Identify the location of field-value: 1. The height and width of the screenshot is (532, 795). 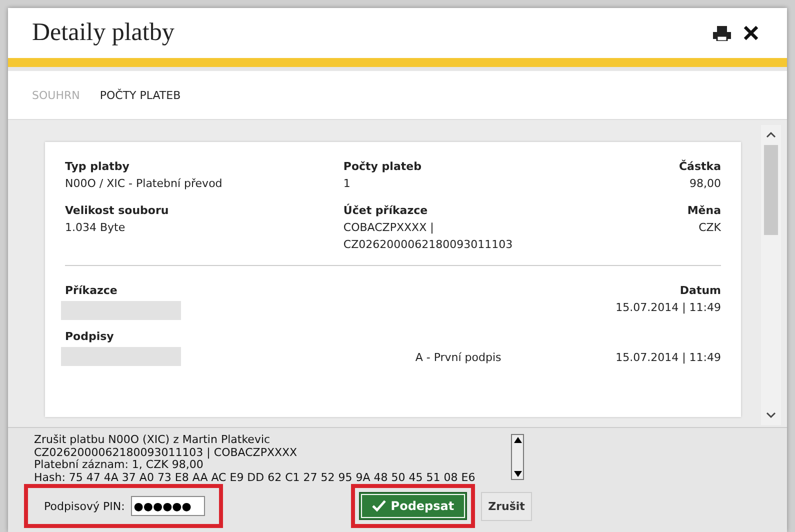
(347, 183).